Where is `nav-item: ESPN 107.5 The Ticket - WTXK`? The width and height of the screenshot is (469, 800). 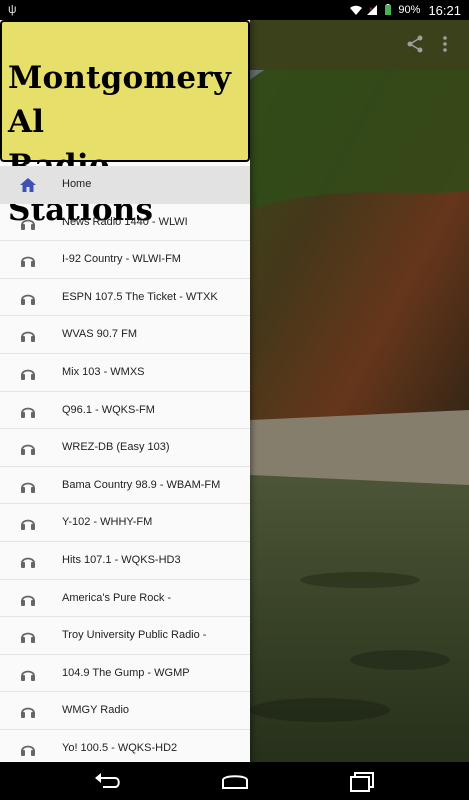 nav-item: ESPN 107.5 The Ticket - WTXK is located at coordinates (125, 298).